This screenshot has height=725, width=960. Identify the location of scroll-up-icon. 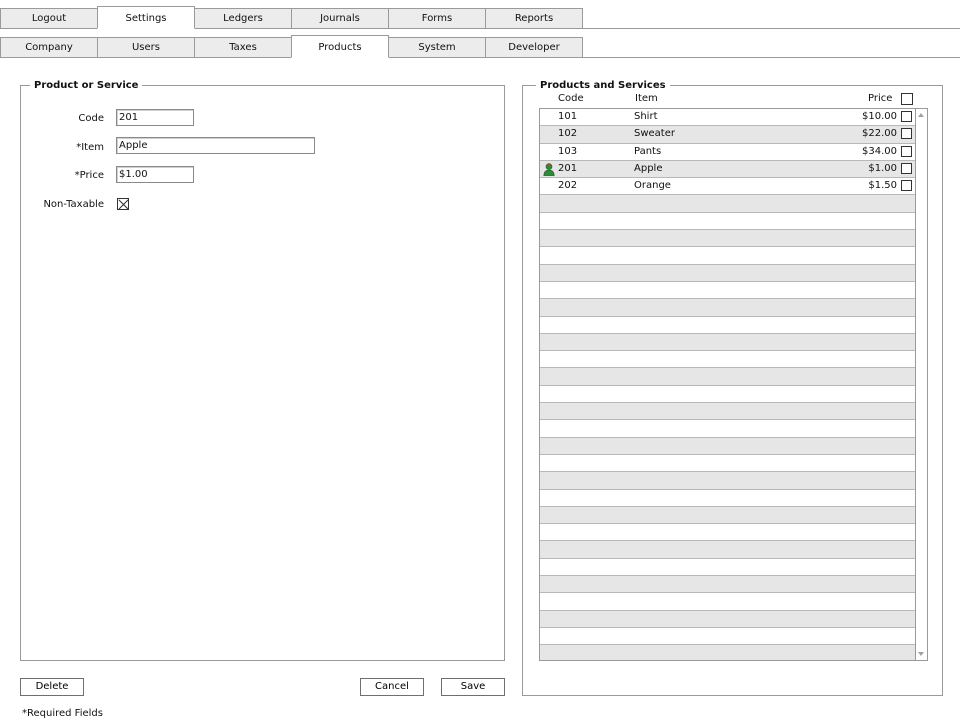
(921, 115).